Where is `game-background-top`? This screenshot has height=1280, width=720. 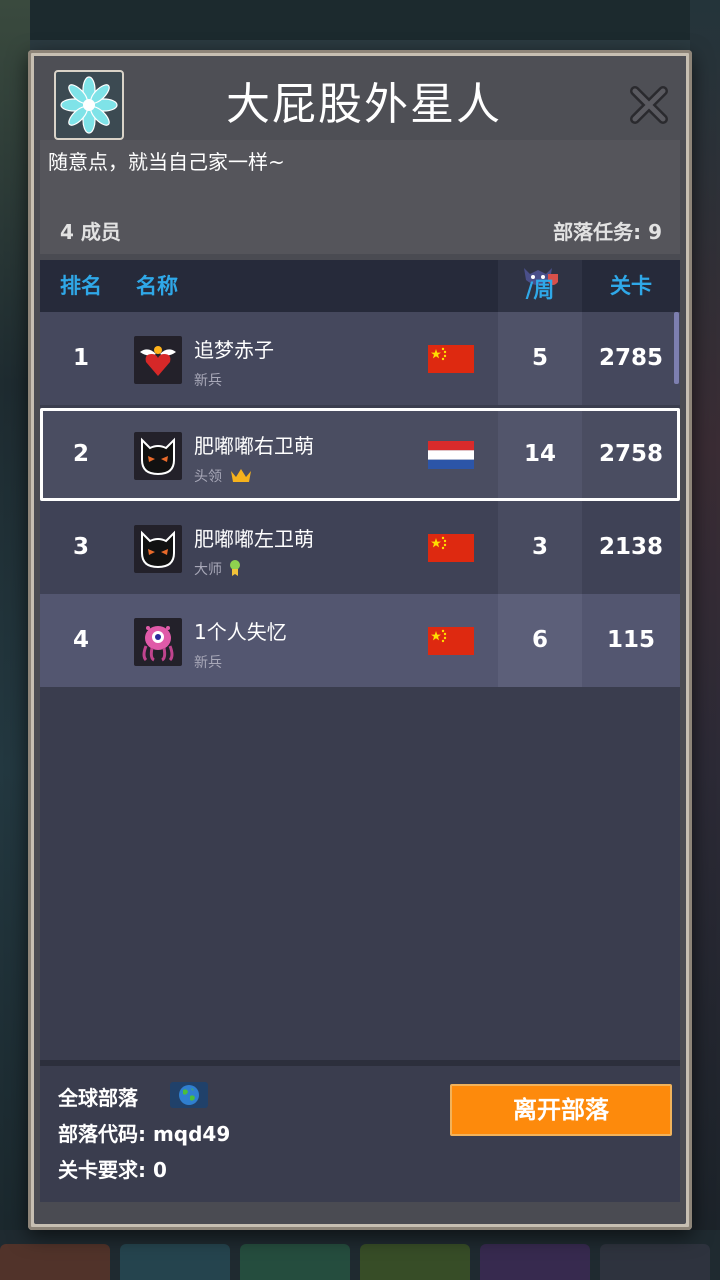 game-background-top is located at coordinates (360, 20).